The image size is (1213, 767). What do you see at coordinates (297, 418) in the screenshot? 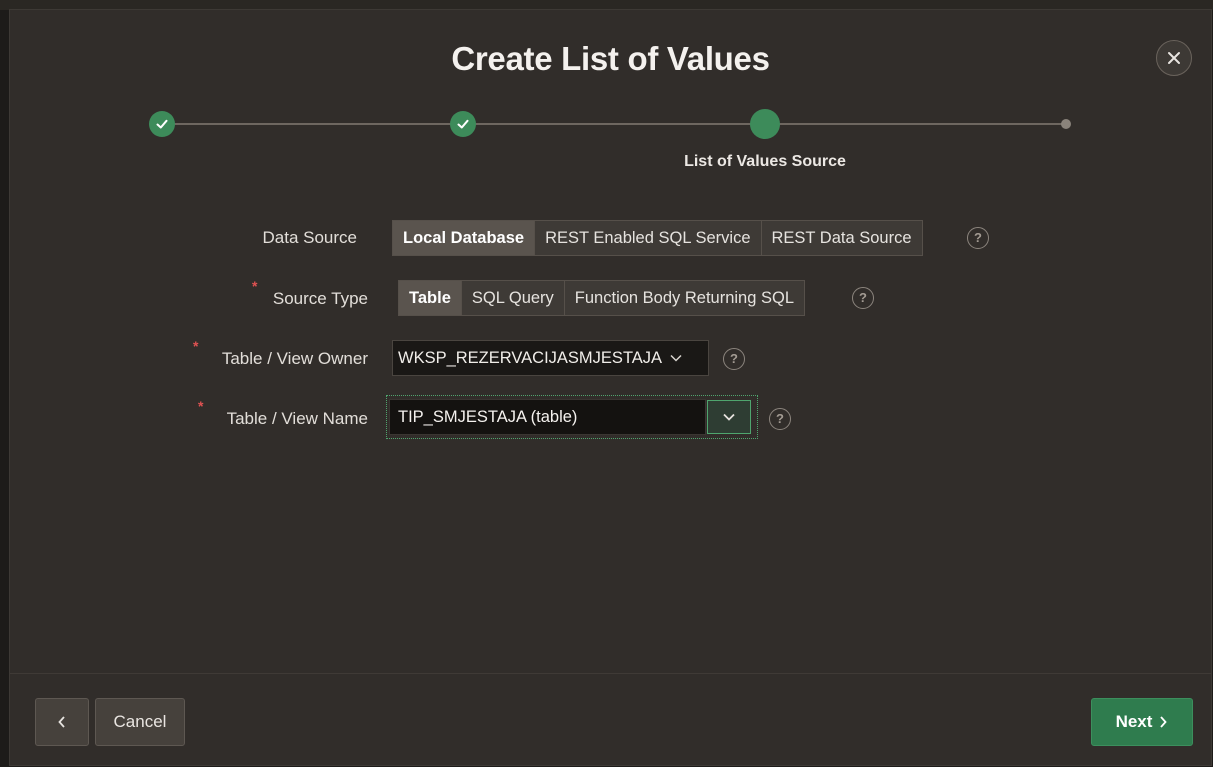
I see `table-name-label: Table / View Name` at bounding box center [297, 418].